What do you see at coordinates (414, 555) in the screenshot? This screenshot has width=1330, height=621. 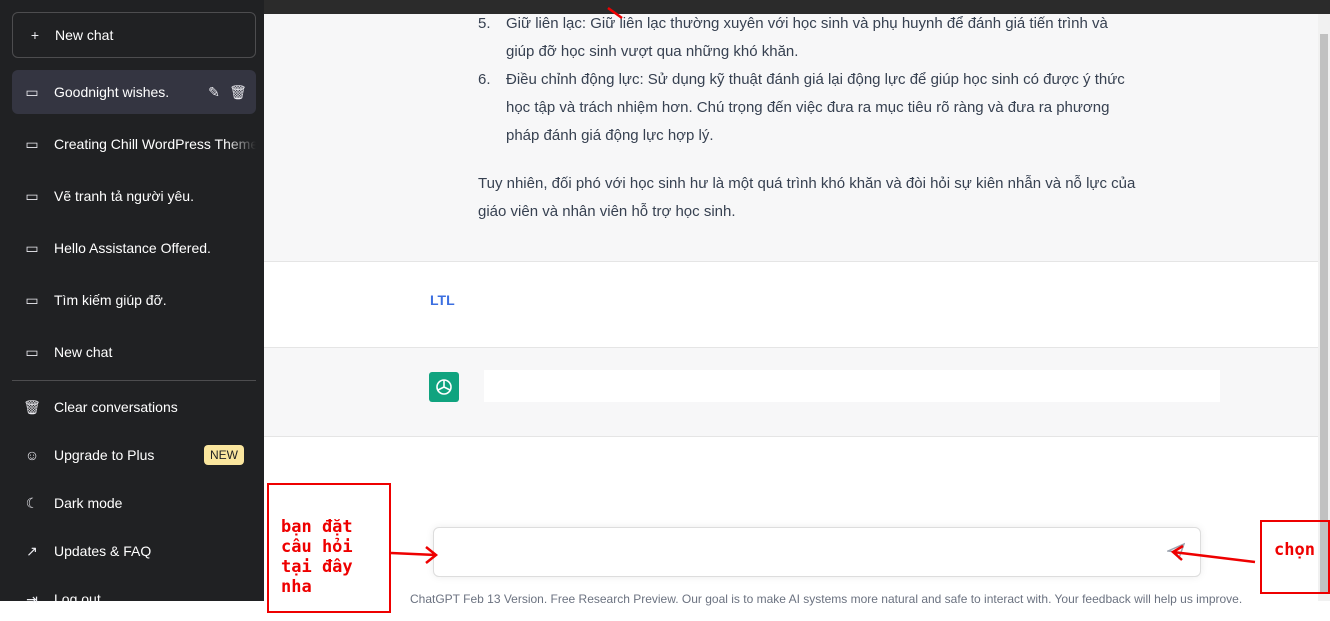 I see `arrow-to-input` at bounding box center [414, 555].